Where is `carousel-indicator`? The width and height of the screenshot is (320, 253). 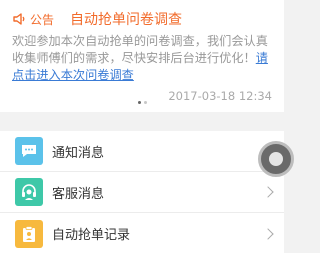
carousel-indicator is located at coordinates (142, 102).